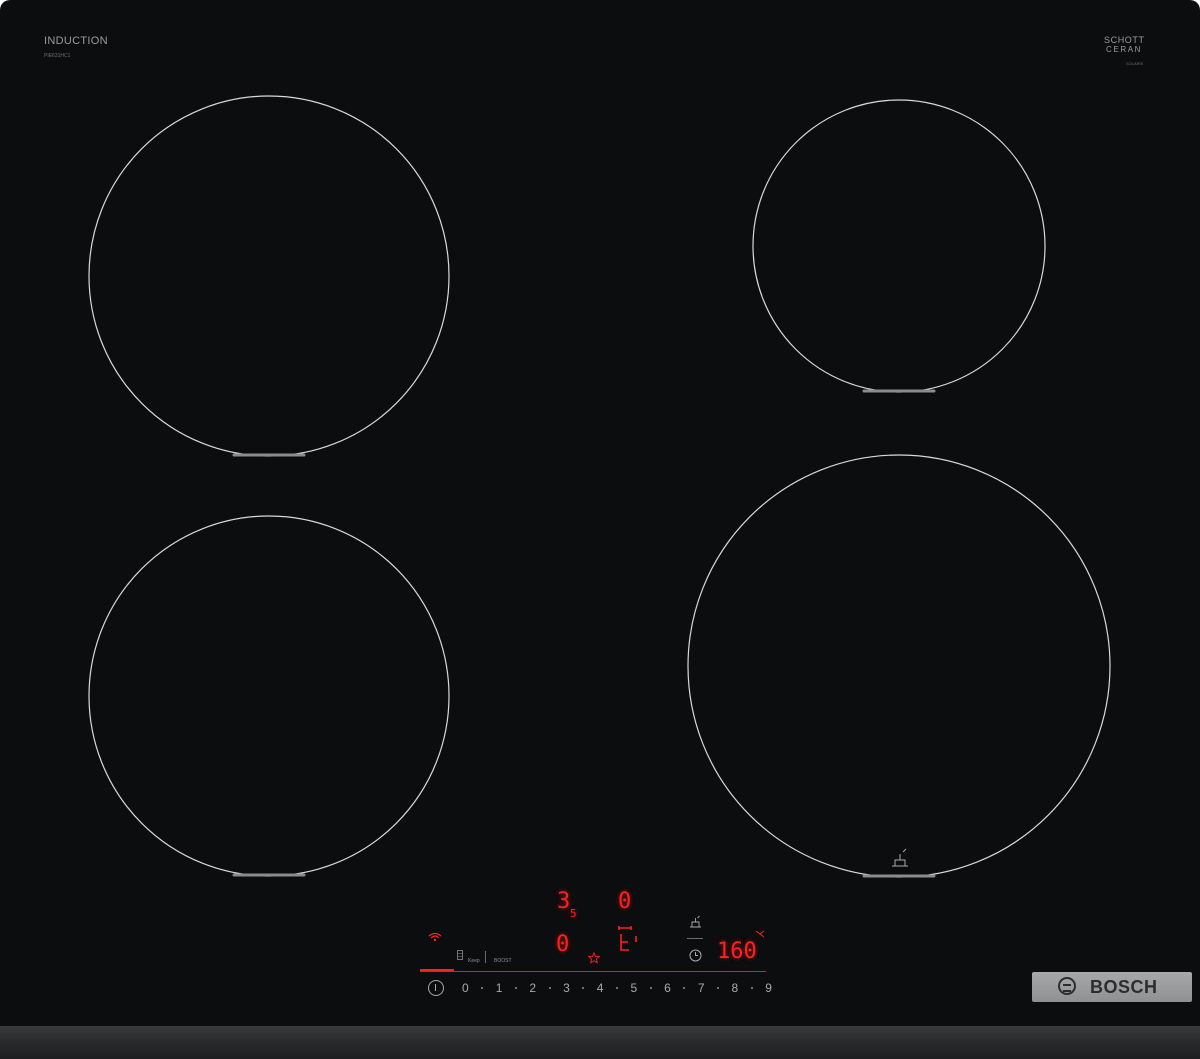  What do you see at coordinates (701, 988) in the screenshot?
I see `power-level-7: 7` at bounding box center [701, 988].